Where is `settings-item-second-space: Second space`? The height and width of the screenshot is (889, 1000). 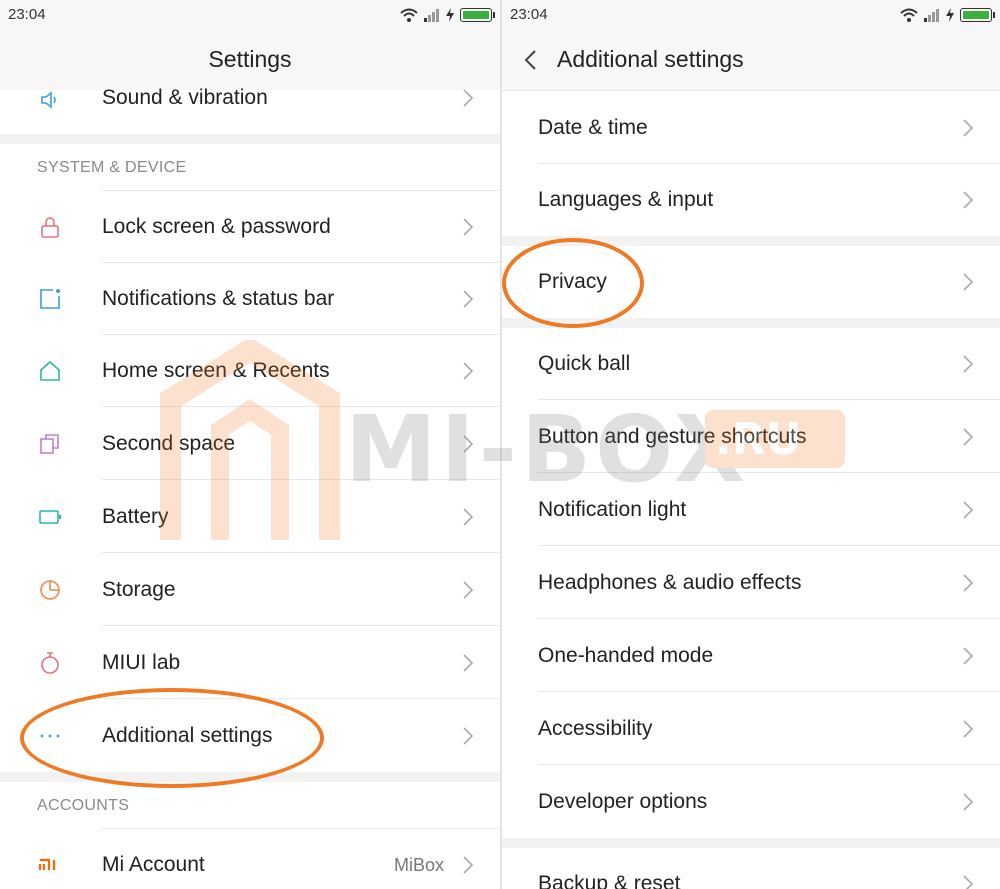
settings-item-second-space: Second space is located at coordinates (250, 444).